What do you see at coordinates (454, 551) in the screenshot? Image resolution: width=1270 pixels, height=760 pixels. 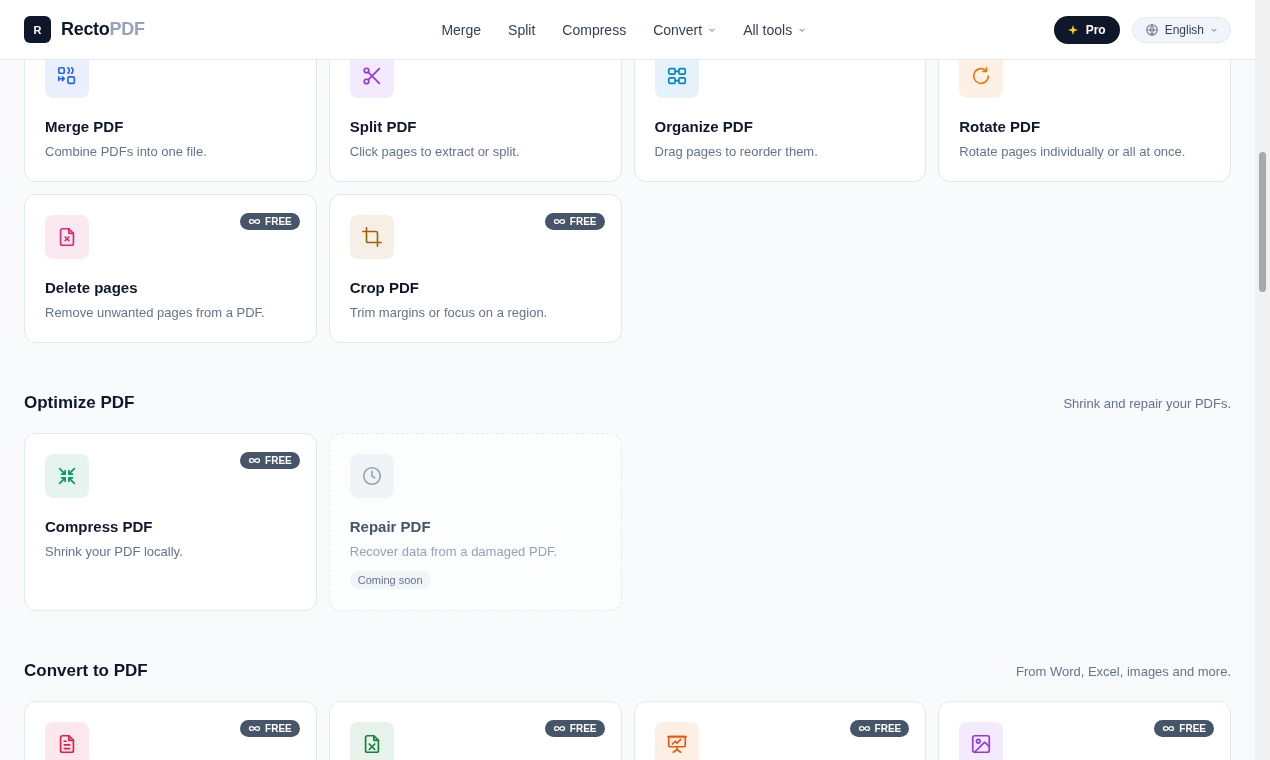 I see `card-description: Recover data from a damaged PDF.` at bounding box center [454, 551].